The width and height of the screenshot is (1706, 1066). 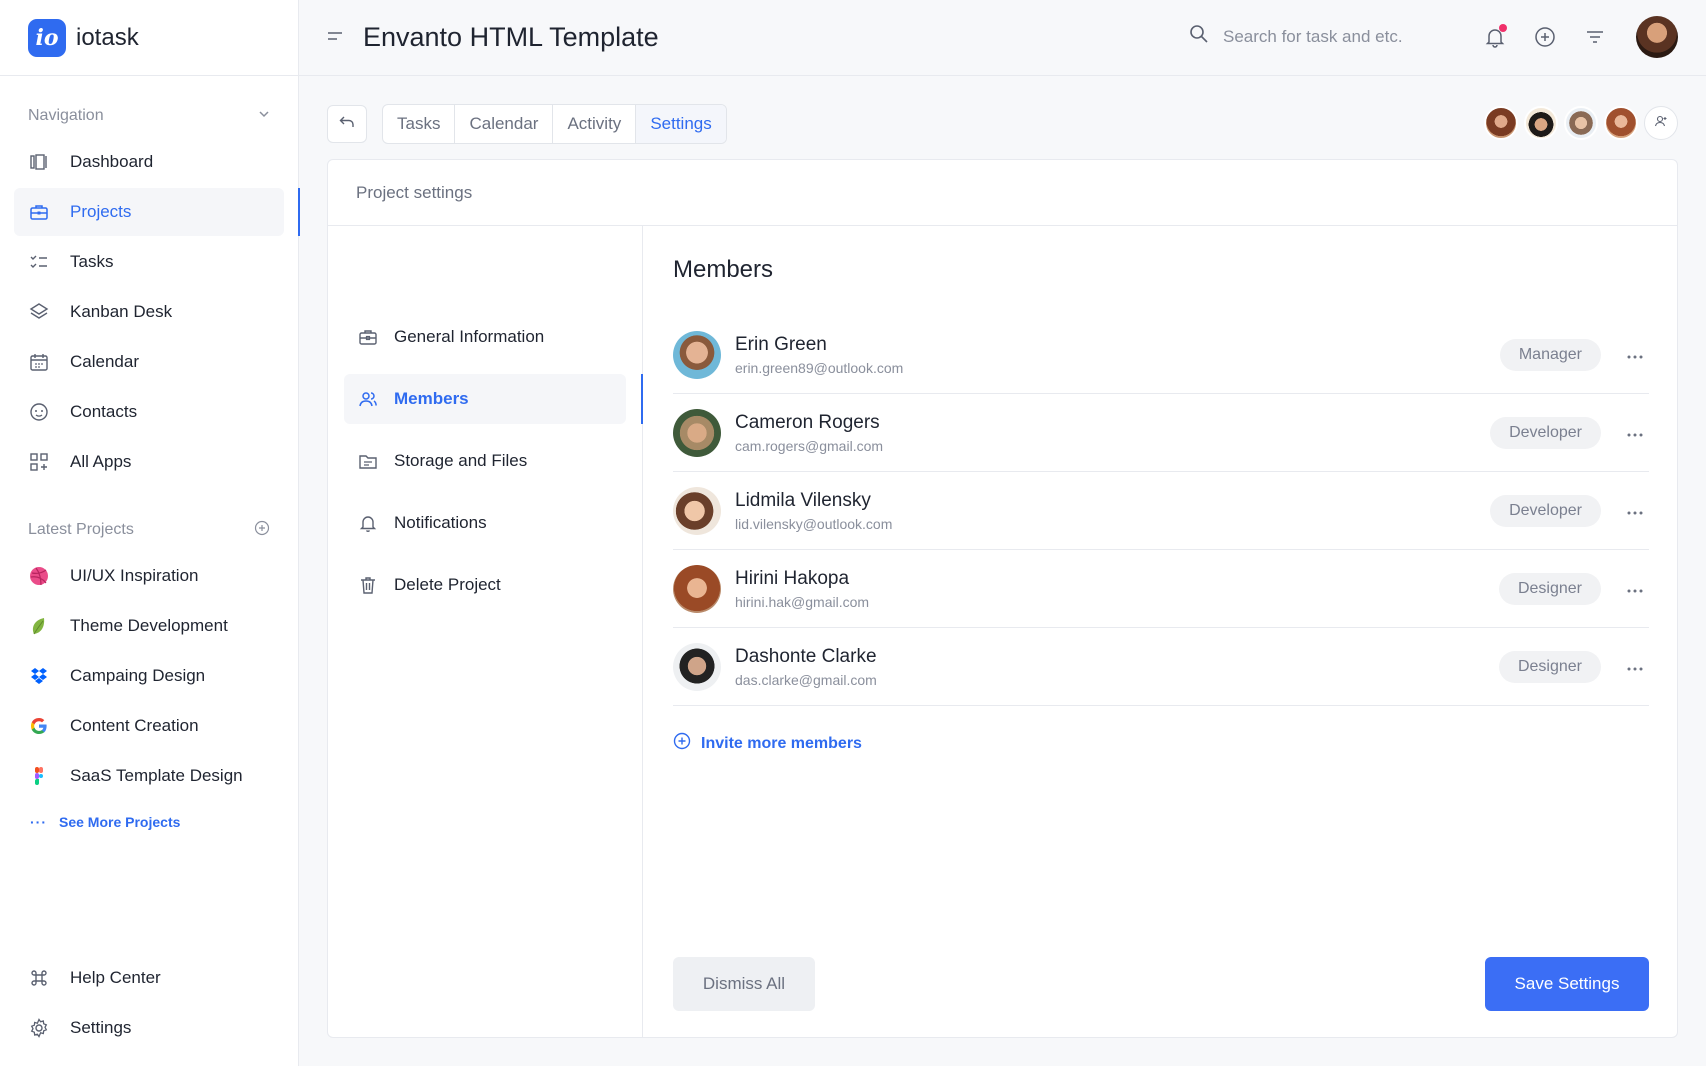 I want to click on bell-icon, so click(x=1496, y=37).